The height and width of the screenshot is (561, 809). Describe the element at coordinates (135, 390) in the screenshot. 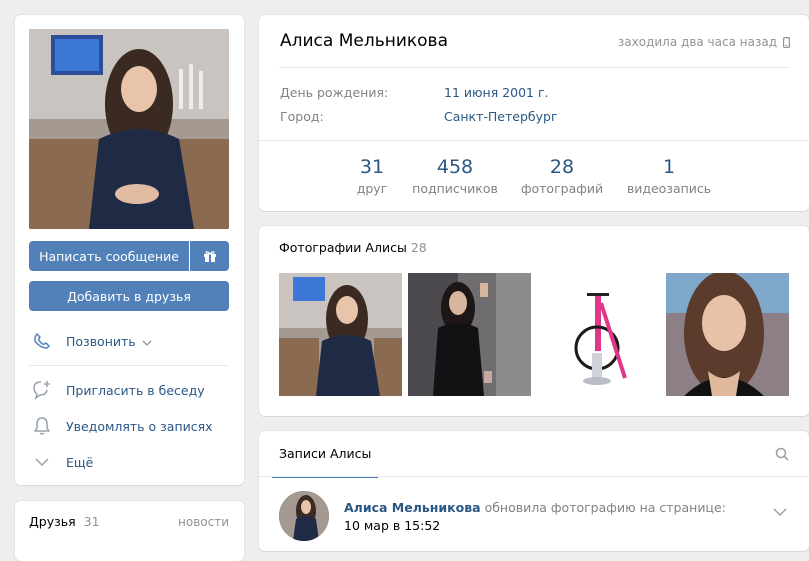

I see `invite-chat-label: Пригласить в беседу` at that location.